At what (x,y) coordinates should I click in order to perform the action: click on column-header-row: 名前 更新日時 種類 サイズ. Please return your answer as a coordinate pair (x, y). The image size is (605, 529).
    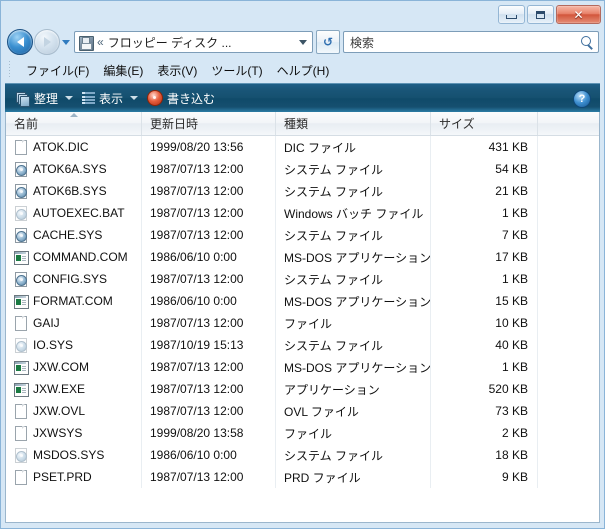
    Looking at the image, I should click on (302, 124).